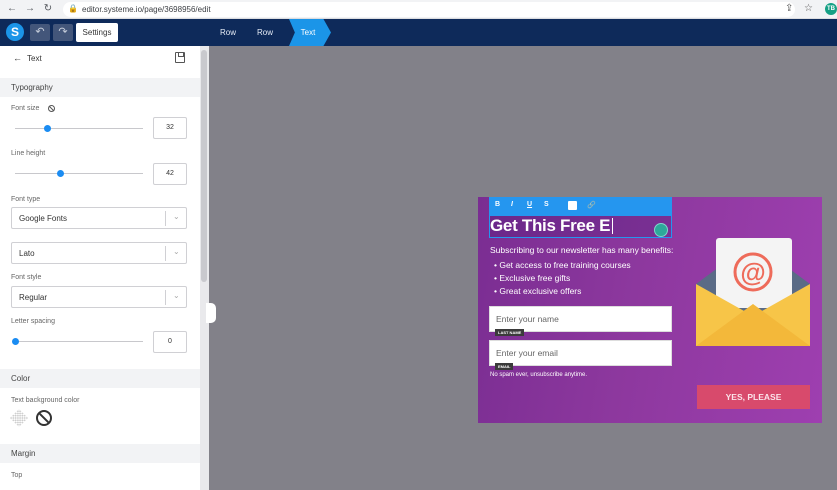 The image size is (837, 490). I want to click on line-height-slider, so click(79, 173).